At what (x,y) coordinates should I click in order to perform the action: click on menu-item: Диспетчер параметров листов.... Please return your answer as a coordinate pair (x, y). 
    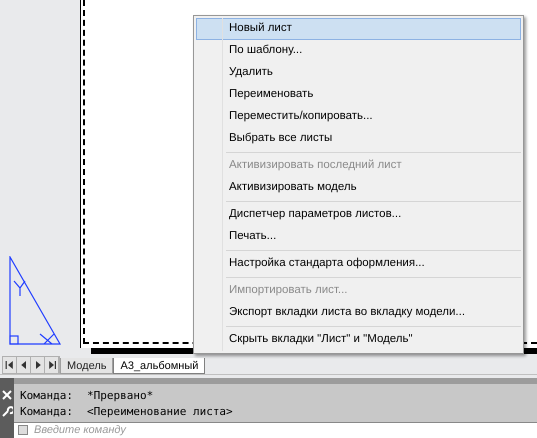
    Looking at the image, I should click on (358, 215).